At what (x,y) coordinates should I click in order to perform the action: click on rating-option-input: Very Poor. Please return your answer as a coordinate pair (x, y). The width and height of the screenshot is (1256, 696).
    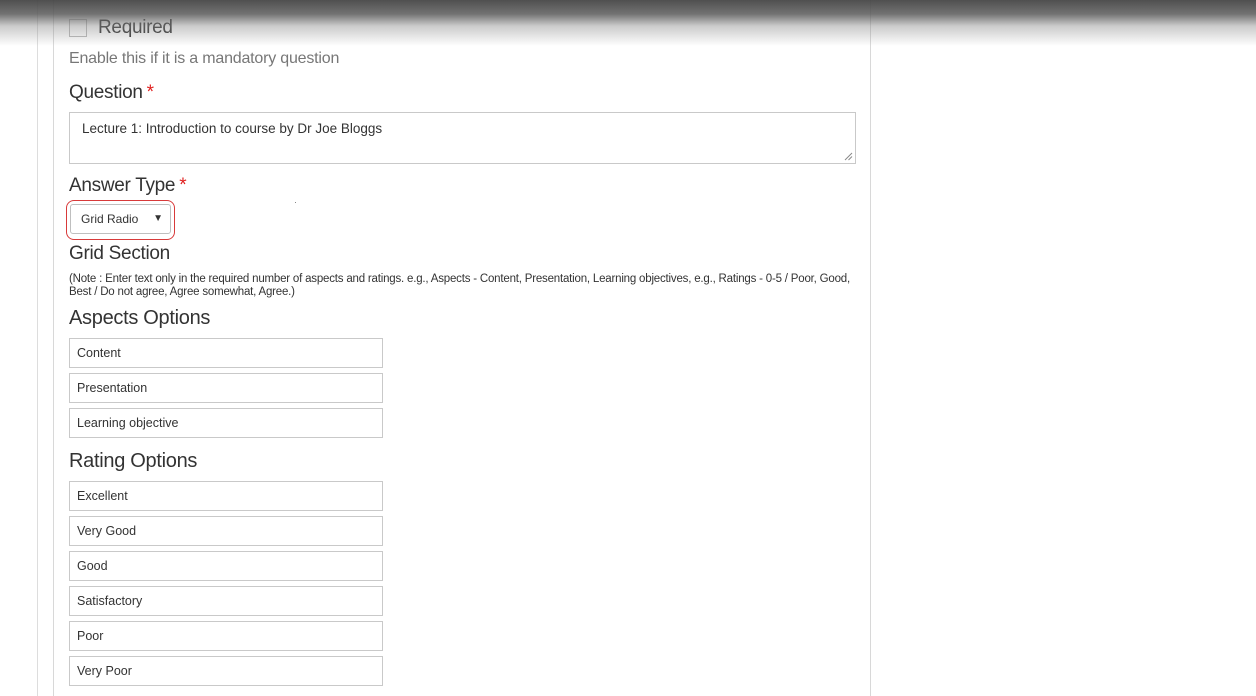
    Looking at the image, I should click on (226, 671).